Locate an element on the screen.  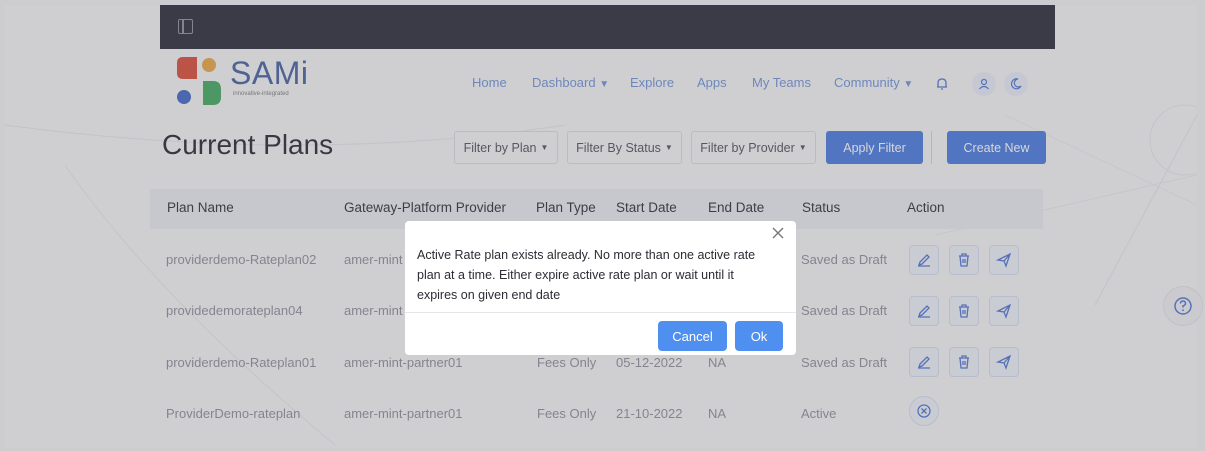
close-icon is located at coordinates (778, 233).